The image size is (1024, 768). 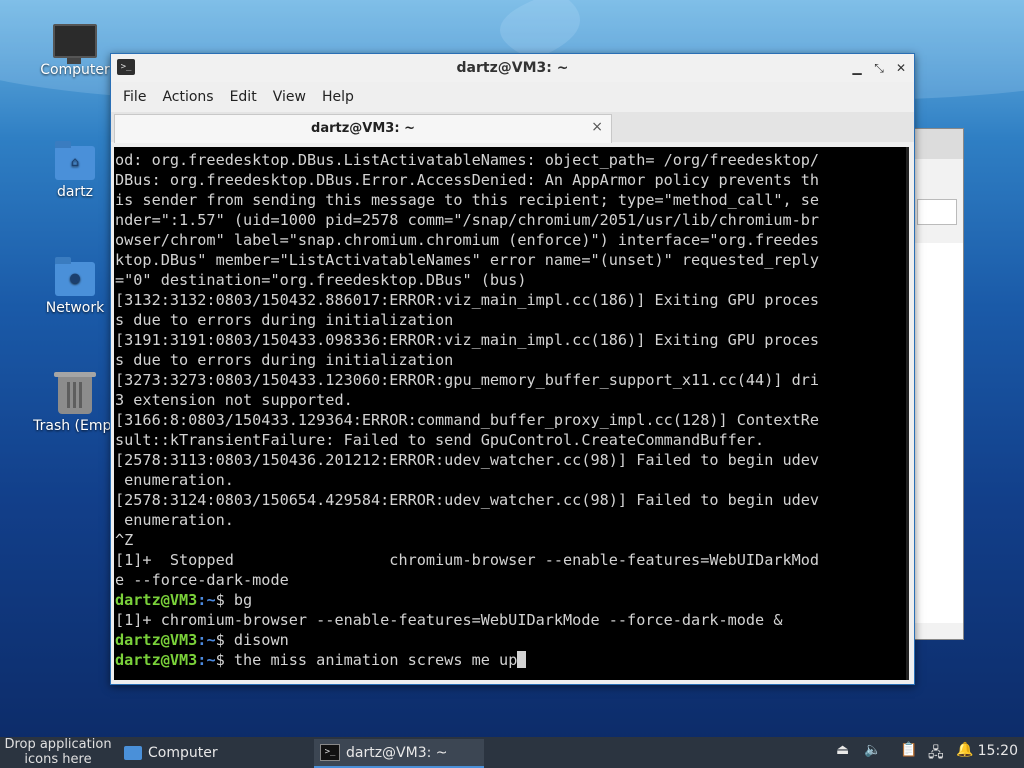 I want to click on background-window-titlebar, so click(x=937, y=144).